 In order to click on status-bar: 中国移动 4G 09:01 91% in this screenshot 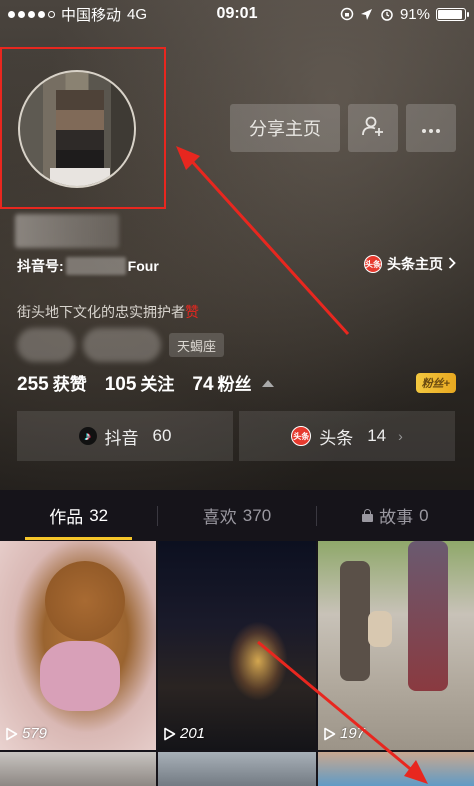, I will do `click(237, 14)`.